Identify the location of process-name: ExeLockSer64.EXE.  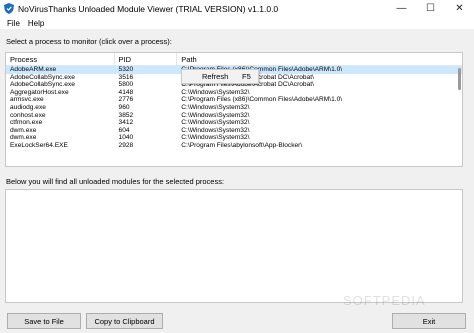
(39, 145).